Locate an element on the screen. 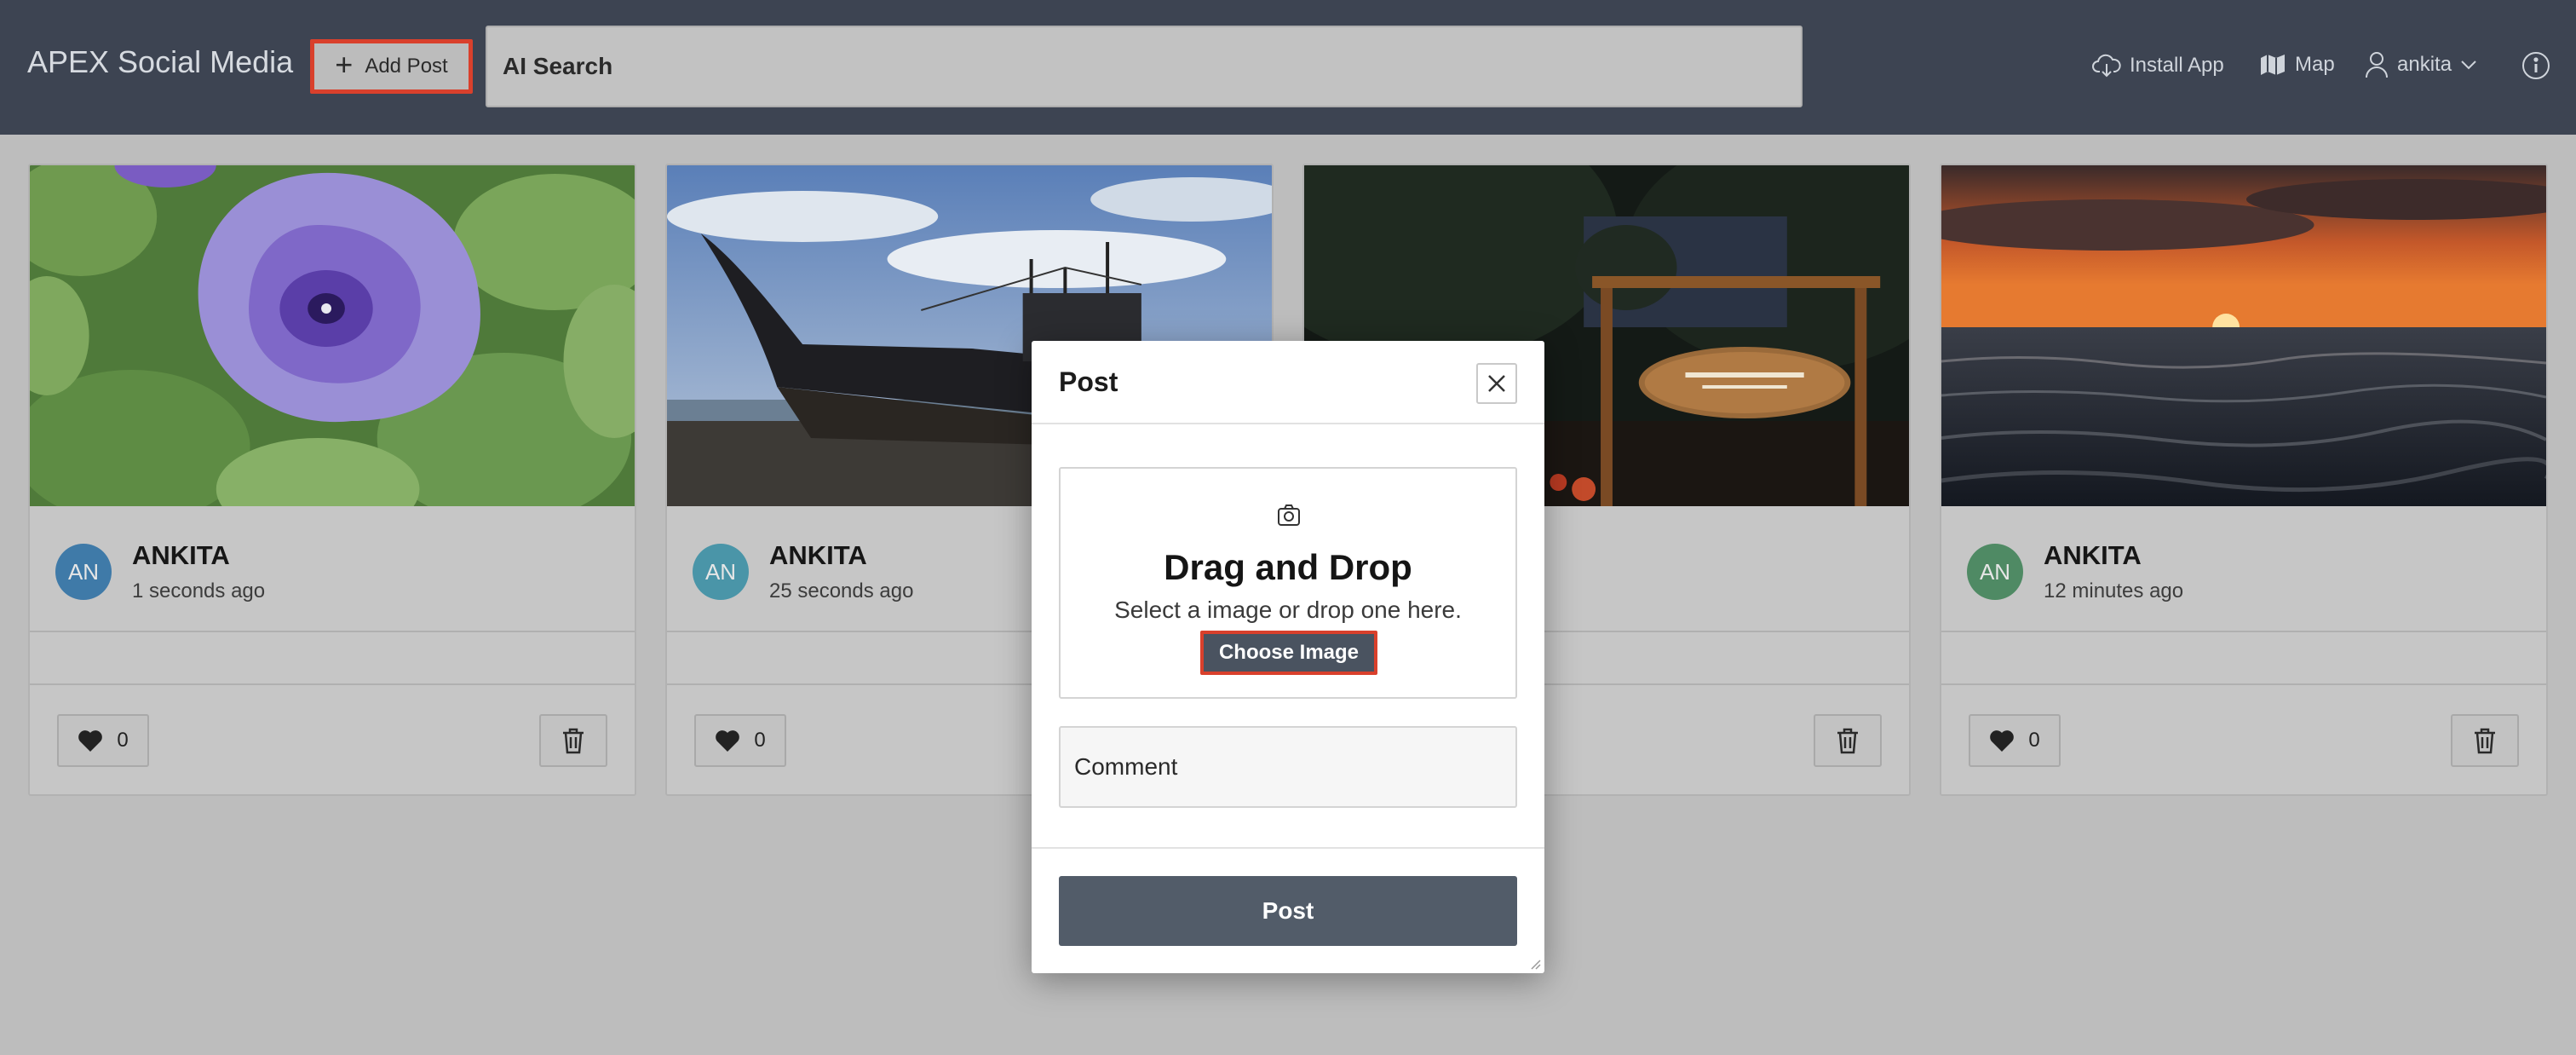 Image resolution: width=2576 pixels, height=1055 pixels. install-app-link: Install App is located at coordinates (2158, 65).